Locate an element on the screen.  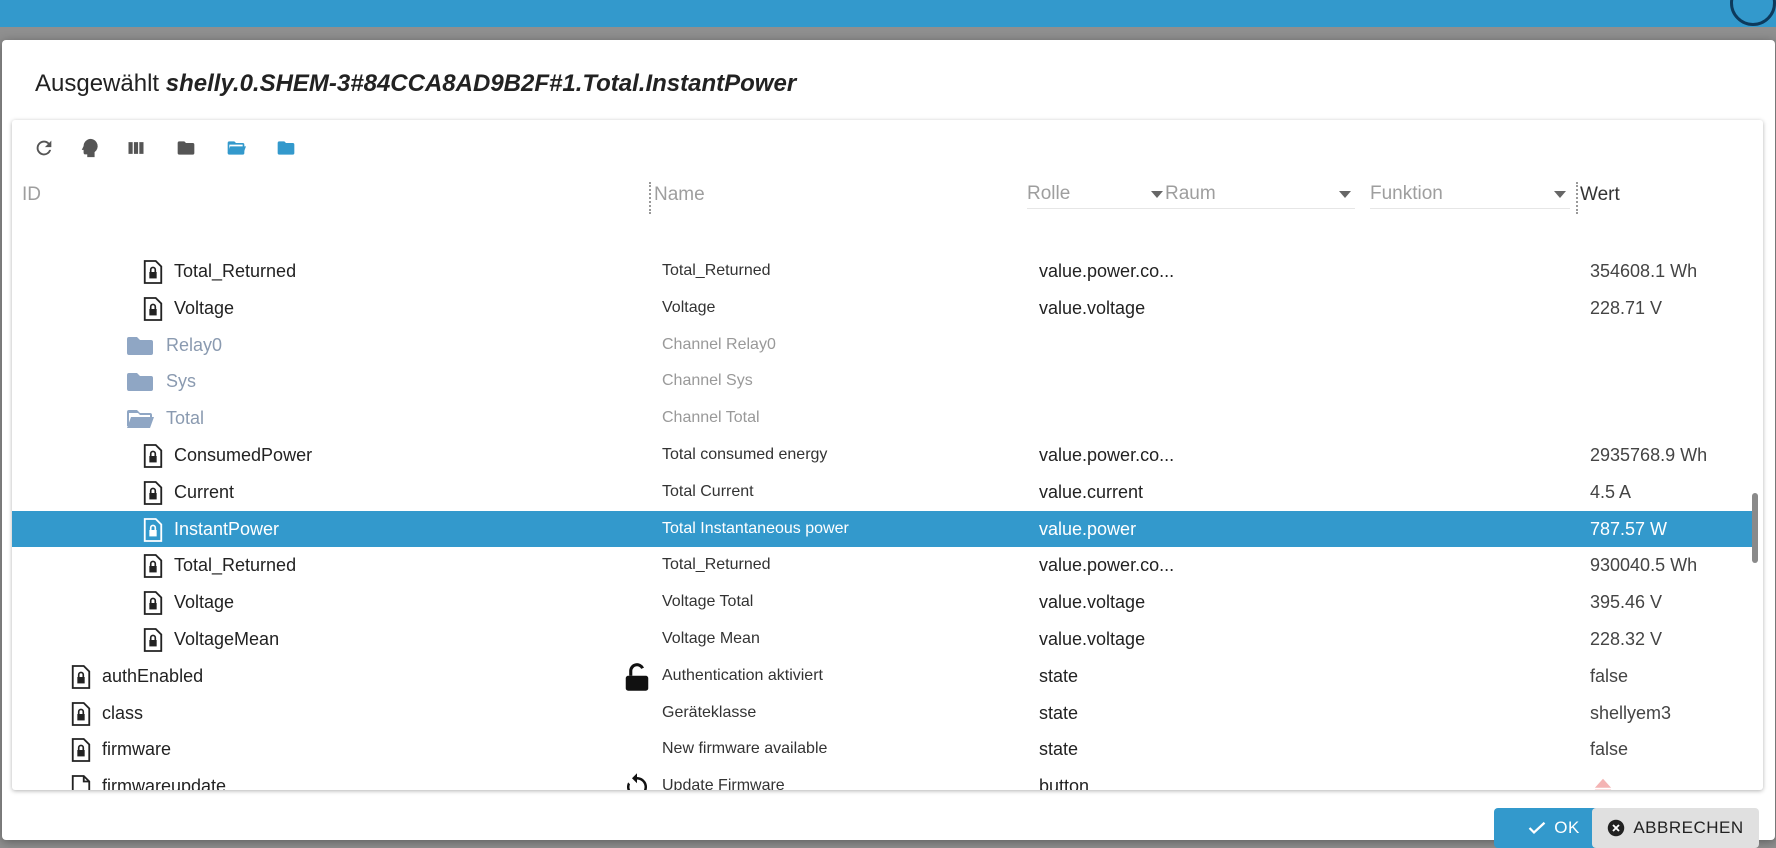
role-filter-select: Rolle is located at coordinates (1097, 194).